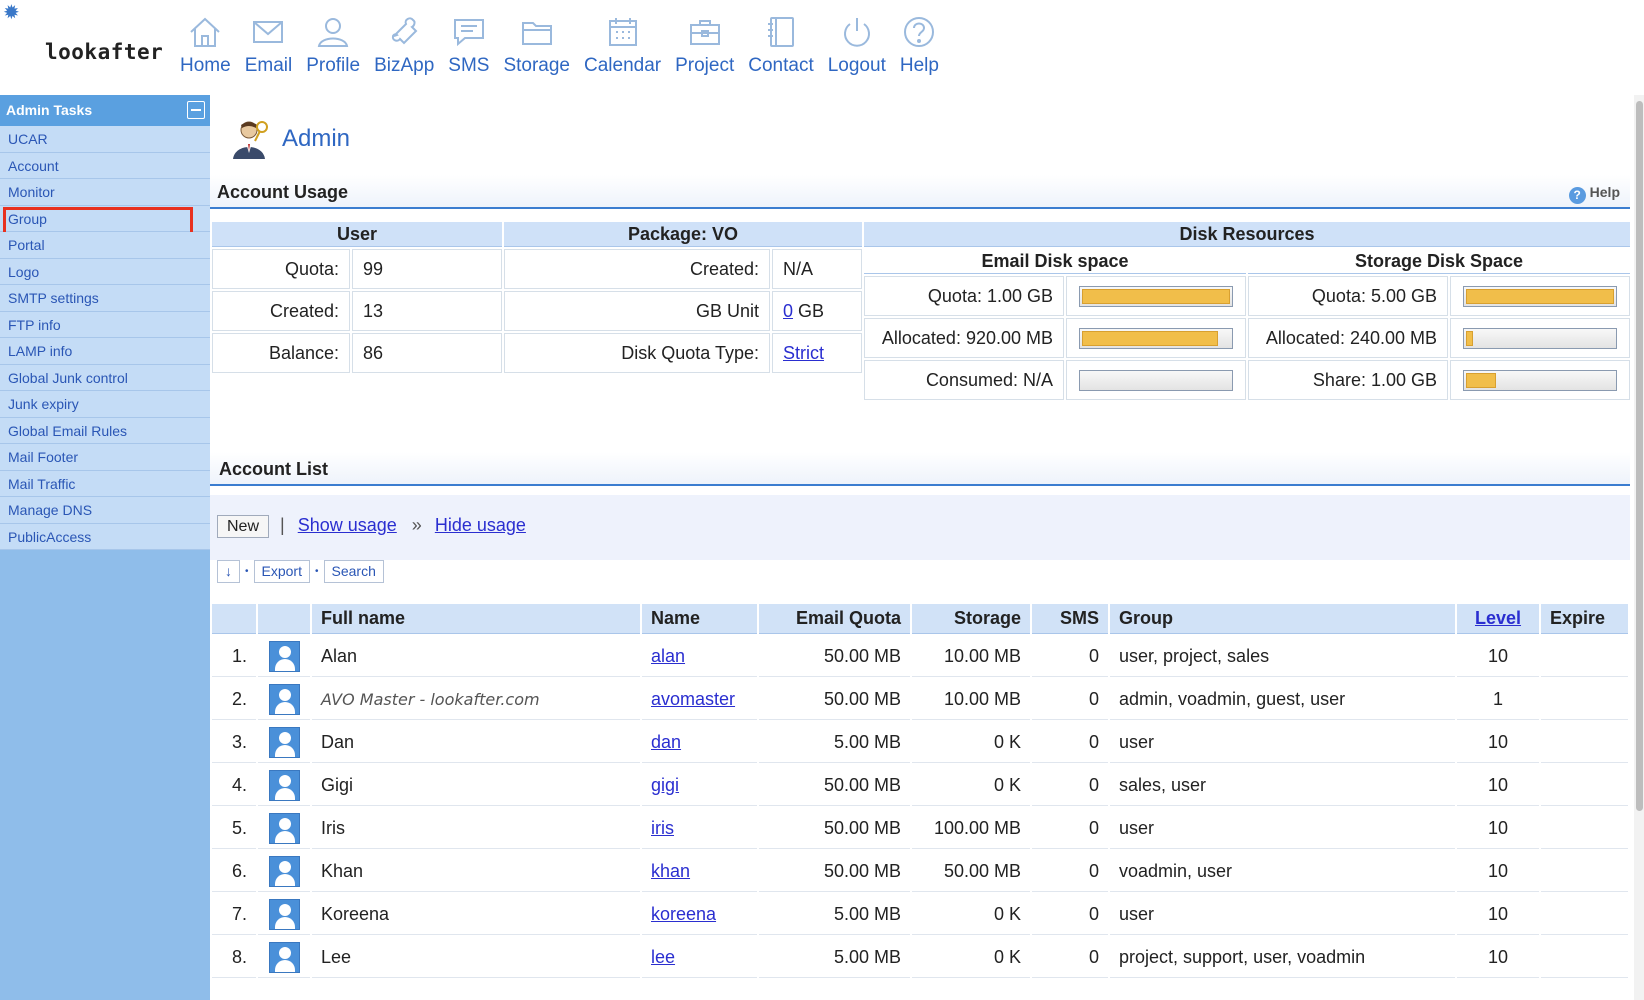 Image resolution: width=1644 pixels, height=1000 pixels. I want to click on table-row: 4. Gigi gigi 50.00 MB 0 K 0 sales, user 10, so click(920, 785).